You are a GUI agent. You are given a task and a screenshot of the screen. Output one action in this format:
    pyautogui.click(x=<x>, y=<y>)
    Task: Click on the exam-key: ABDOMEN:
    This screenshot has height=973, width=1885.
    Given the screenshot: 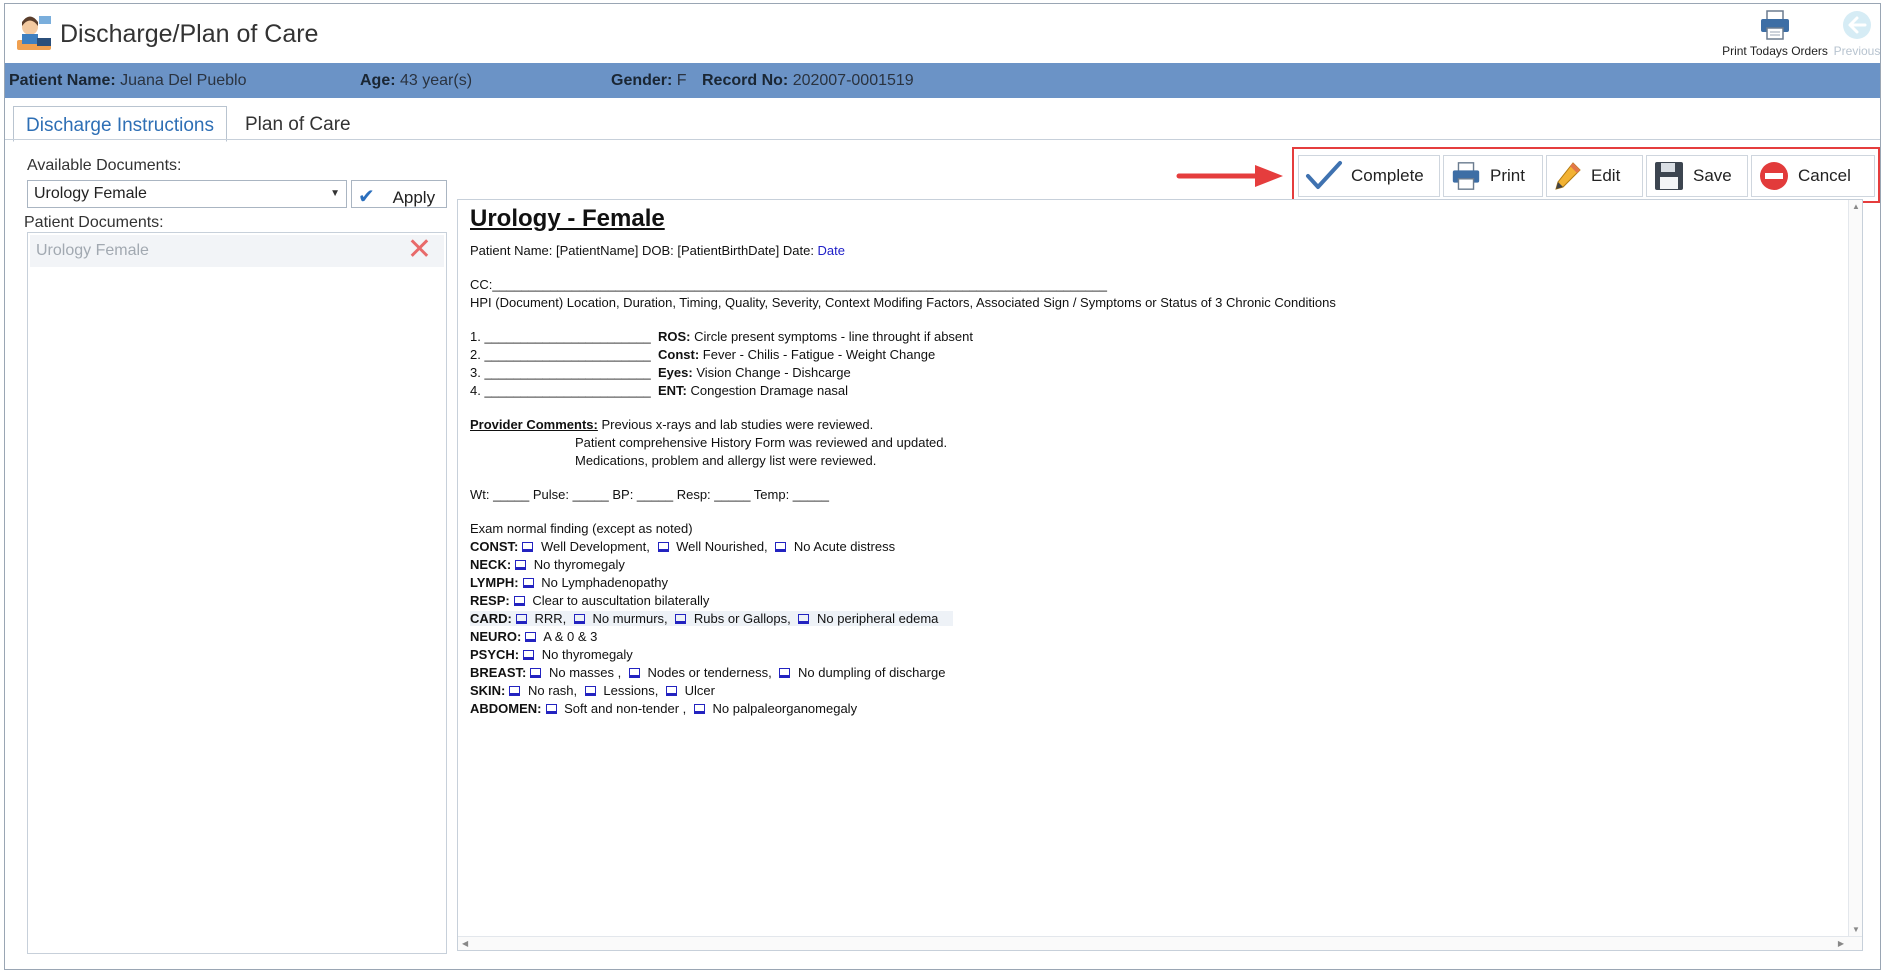 What is the action you would take?
    pyautogui.click(x=506, y=708)
    